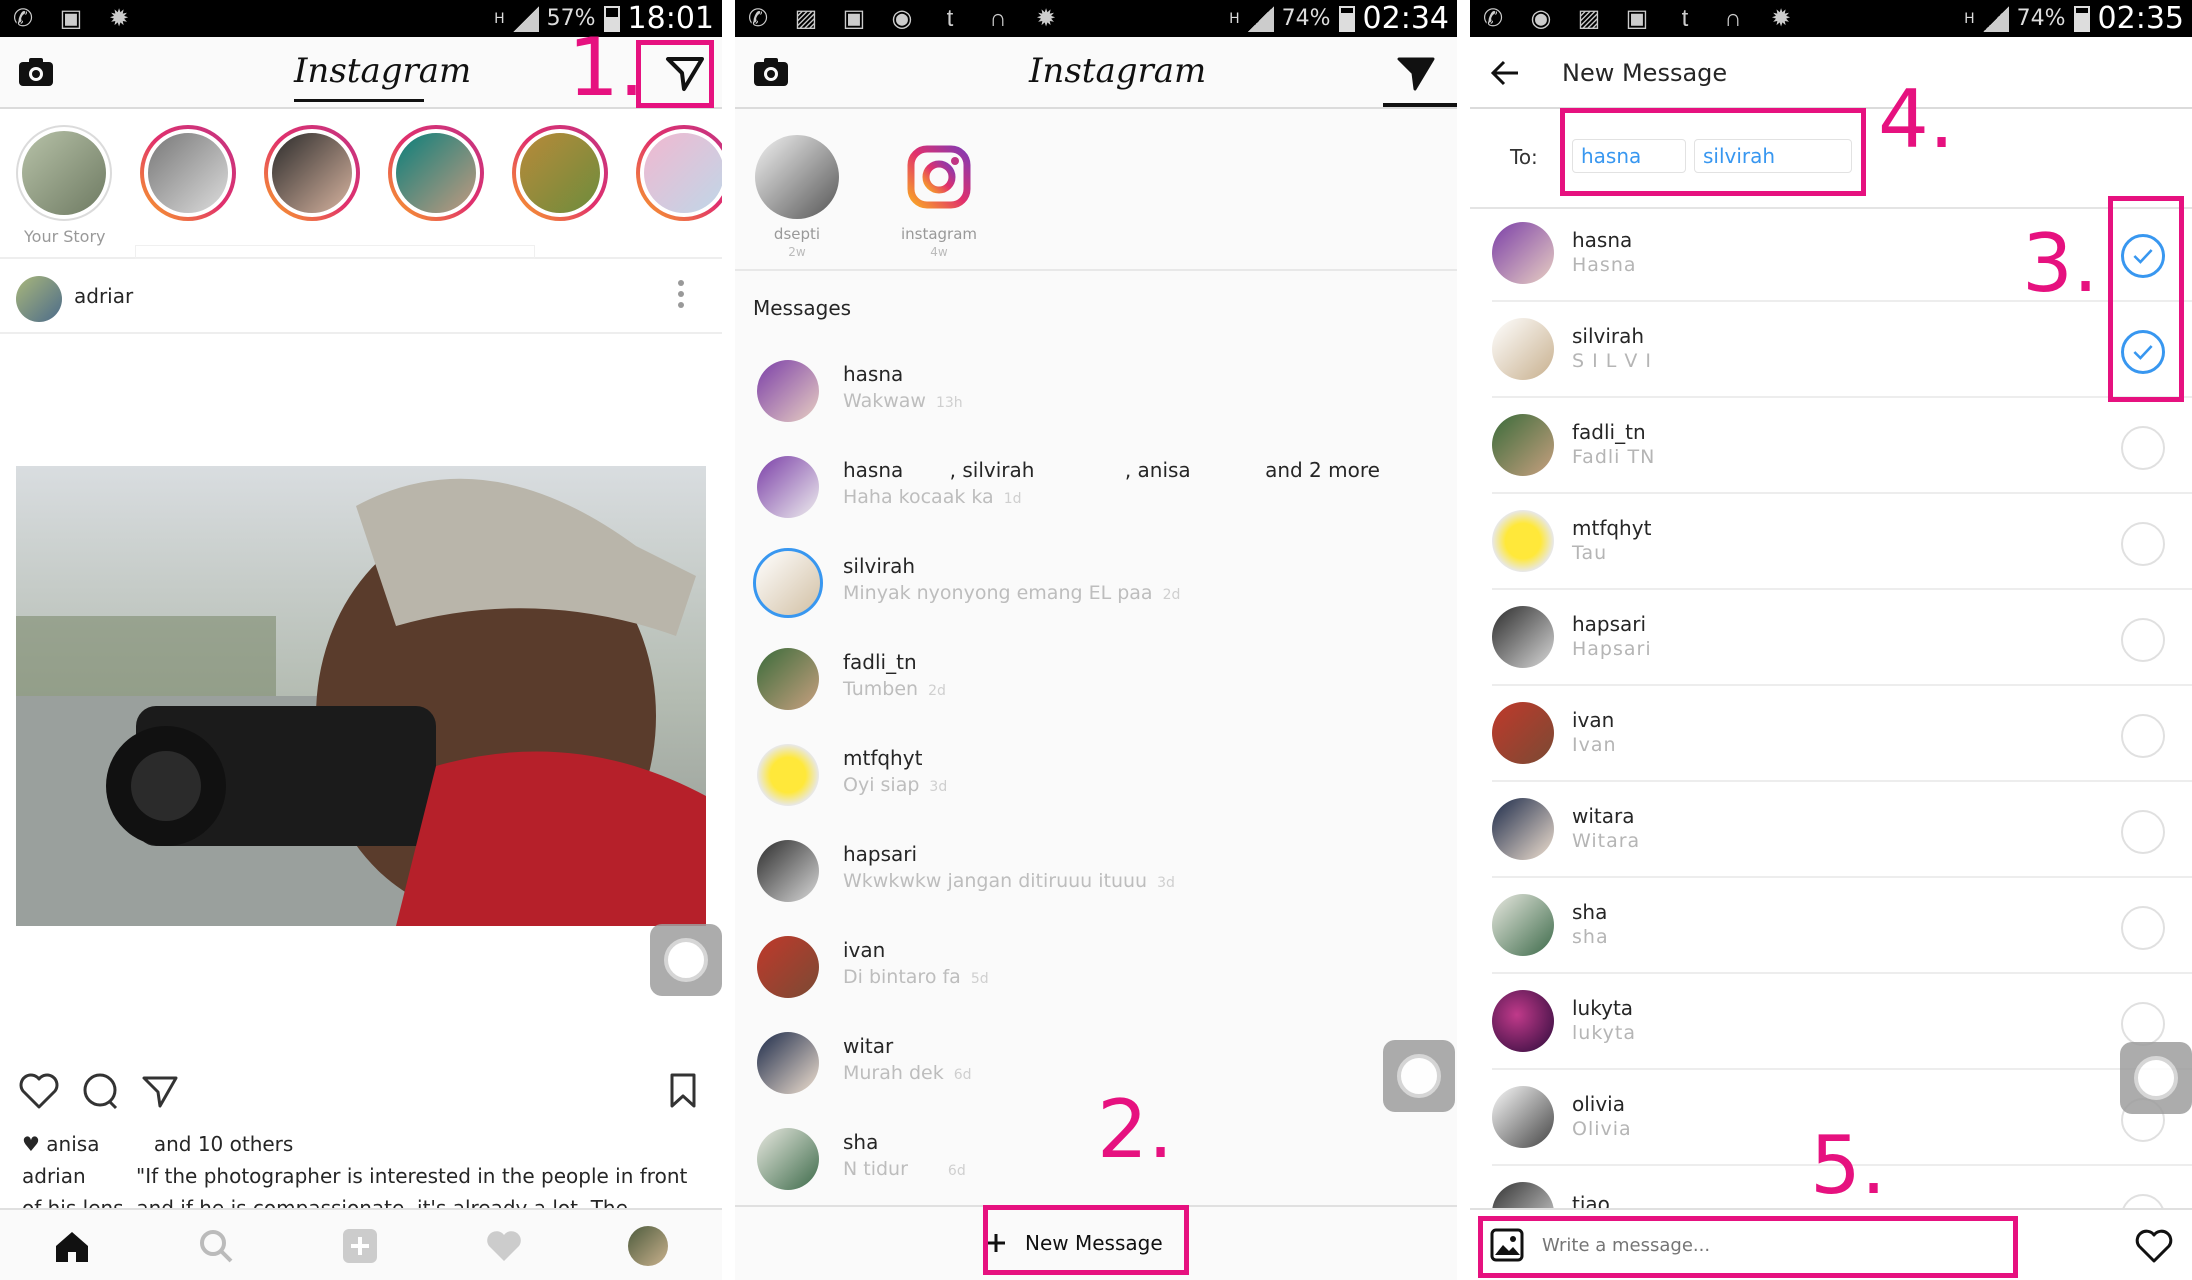 The image size is (2192, 1280). What do you see at coordinates (880, 854) in the screenshot?
I see `thread-name: hapsari` at bounding box center [880, 854].